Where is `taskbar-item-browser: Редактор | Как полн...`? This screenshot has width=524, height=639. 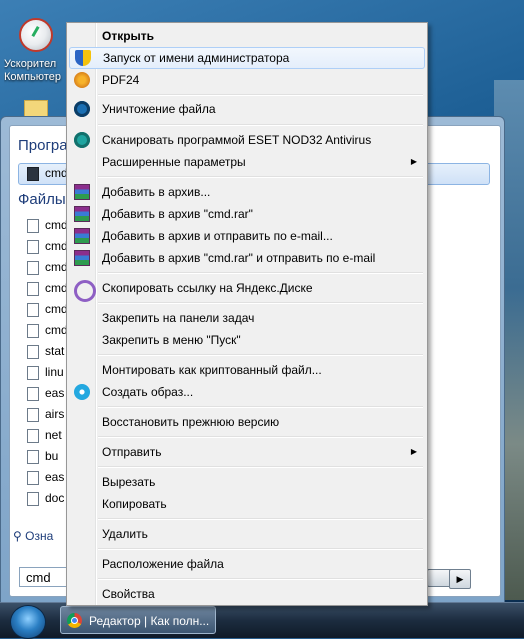 taskbar-item-browser: Редактор | Как полн... is located at coordinates (138, 620).